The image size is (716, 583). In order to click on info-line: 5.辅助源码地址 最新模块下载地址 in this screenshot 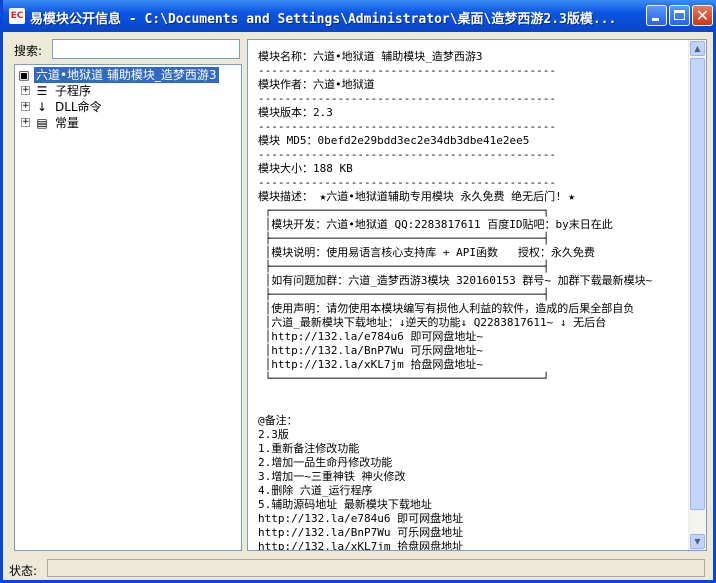, I will do `click(345, 504)`.